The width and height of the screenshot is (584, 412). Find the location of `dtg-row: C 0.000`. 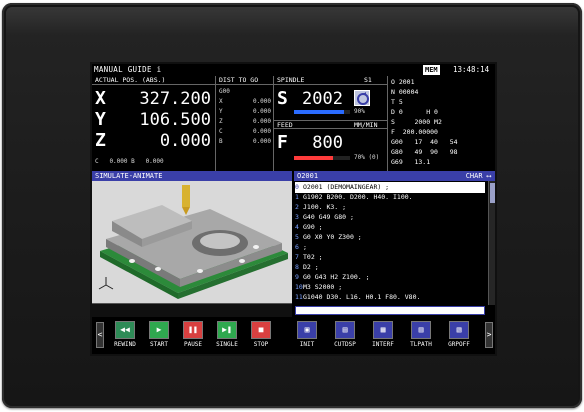

dtg-row: C 0.000 is located at coordinates (245, 131).